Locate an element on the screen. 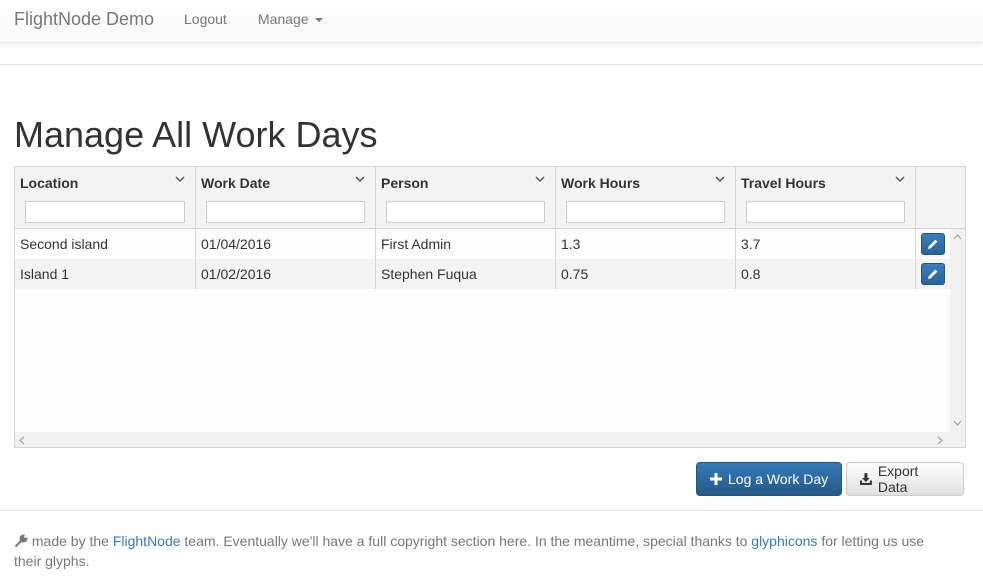 The width and height of the screenshot is (983, 587). top-navbar: FlightNode Demo Logout Manage is located at coordinates (491, 21).